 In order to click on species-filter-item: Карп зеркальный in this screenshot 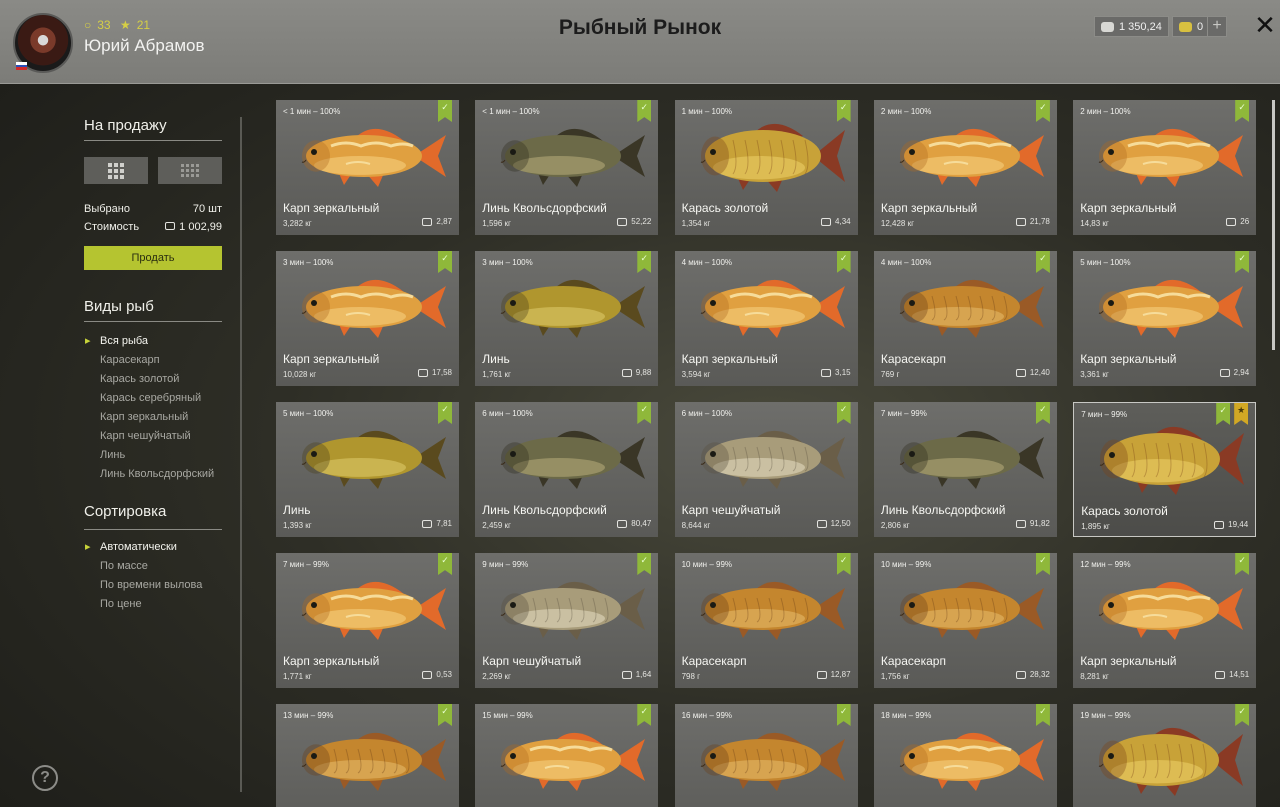, I will do `click(157, 417)`.